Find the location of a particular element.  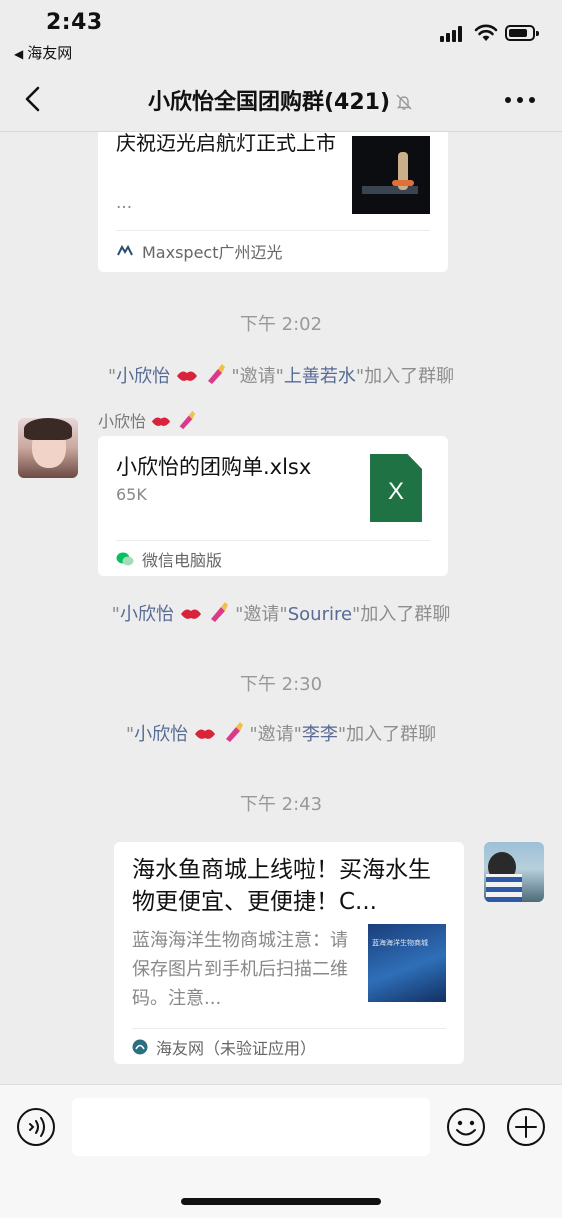

system-message-join: "小欣怡 "邀请"上善若水"加入了群聊 is located at coordinates (281, 375).